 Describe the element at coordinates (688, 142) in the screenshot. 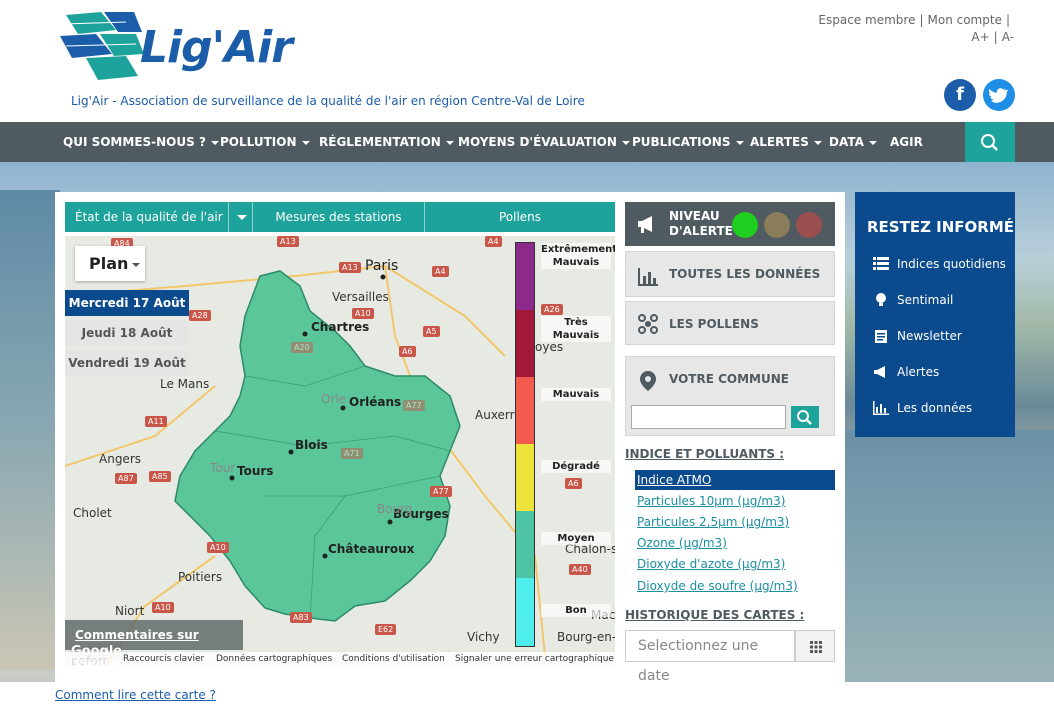

I see `nav-item-publications: PUBLICATIONS` at that location.